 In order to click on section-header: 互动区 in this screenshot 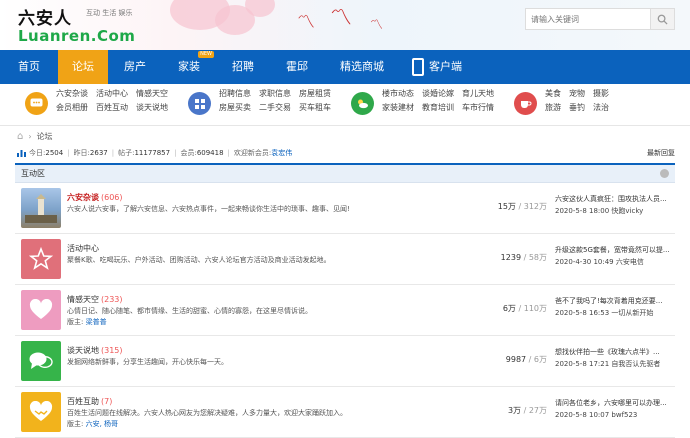, I will do `click(345, 174)`.